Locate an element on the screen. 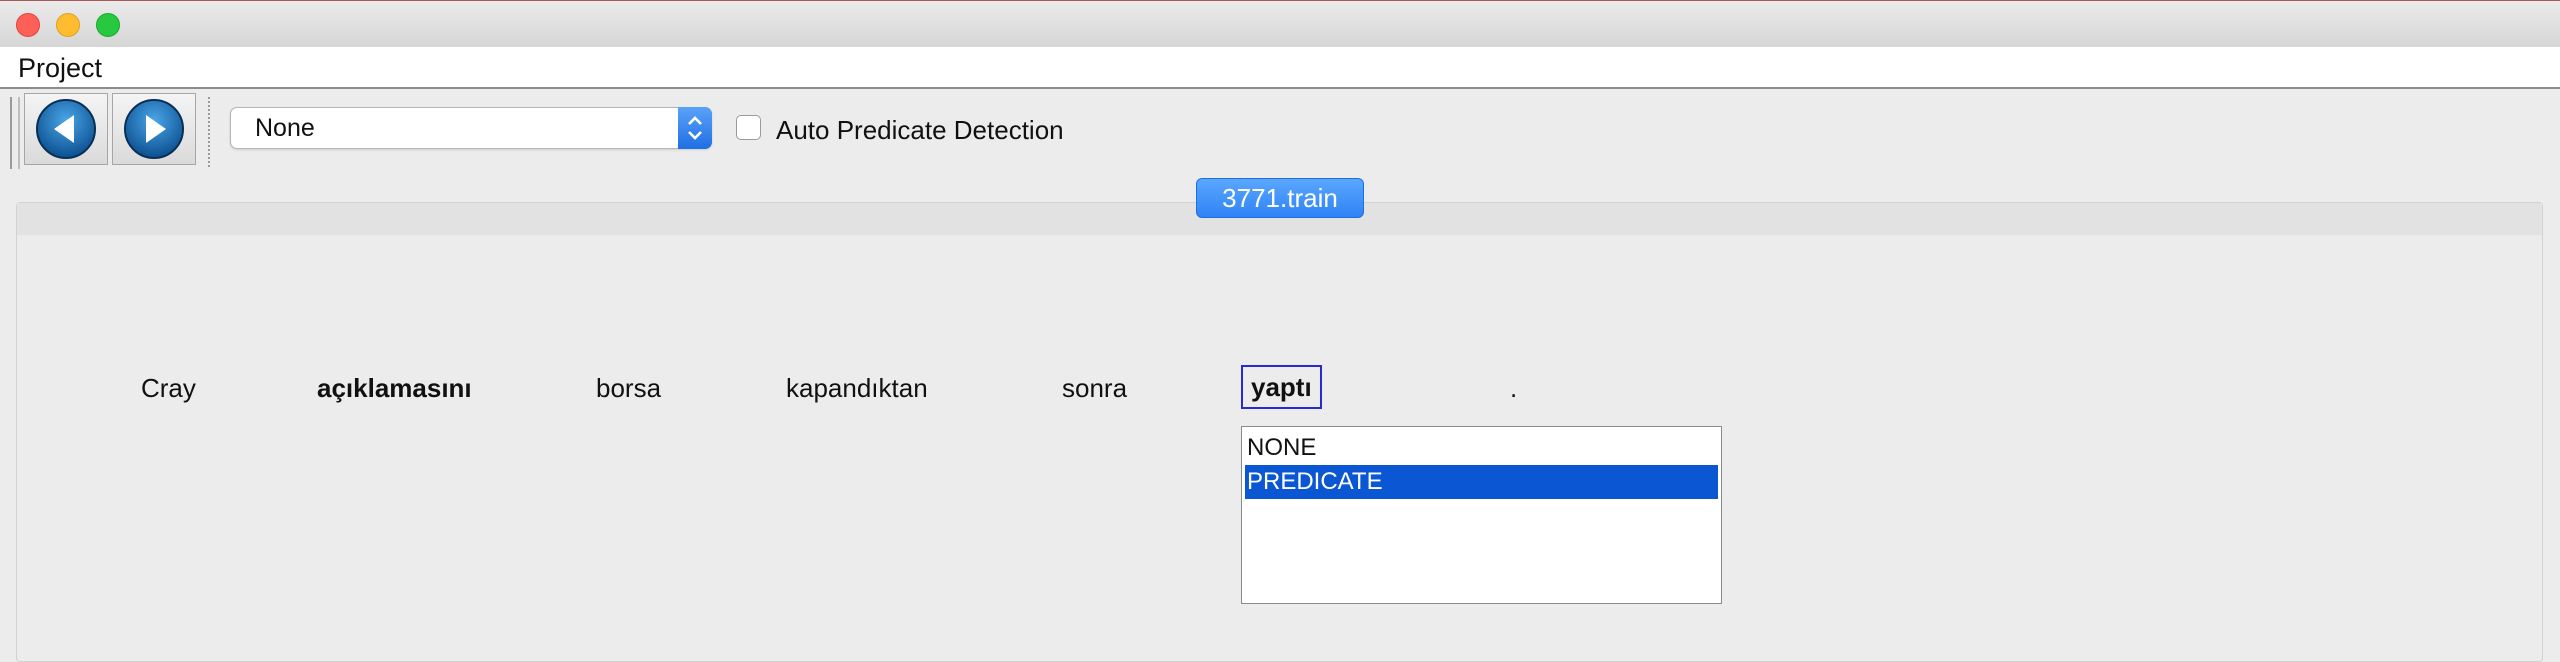  predicate-listbox: NONE PREDICATE is located at coordinates (1481, 515).